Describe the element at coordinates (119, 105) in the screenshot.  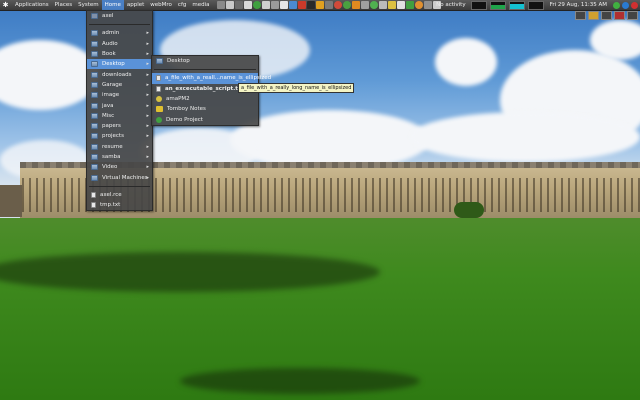
I see `home-menu-item-java: java ▸` at that location.